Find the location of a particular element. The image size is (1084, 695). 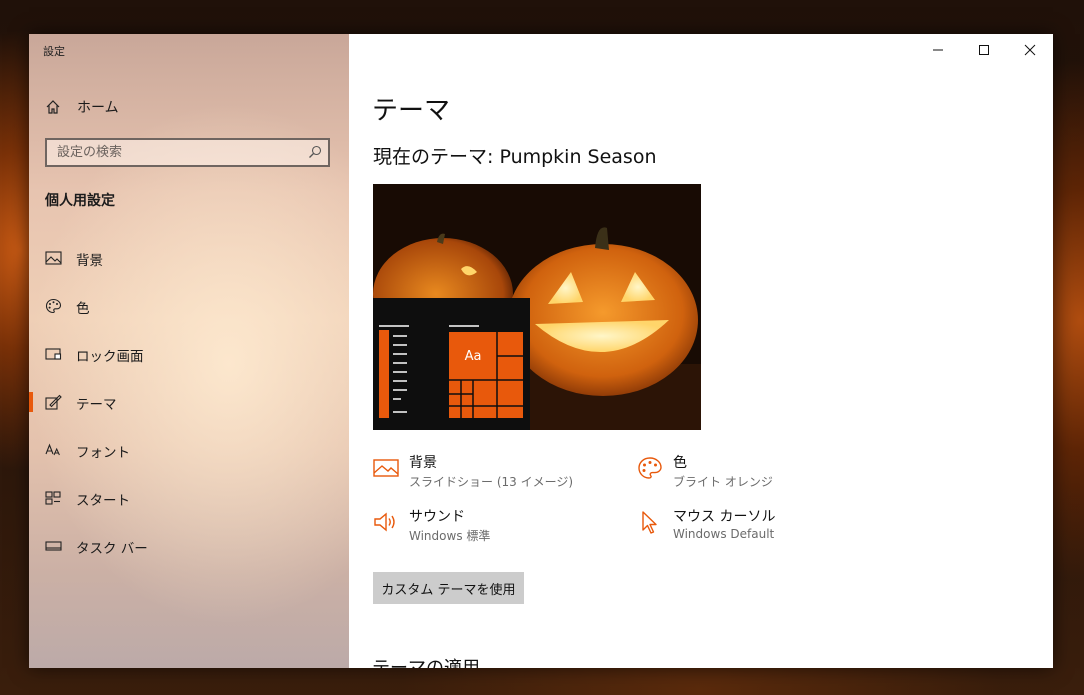

sidebar-home: ホーム is located at coordinates (82, 107).